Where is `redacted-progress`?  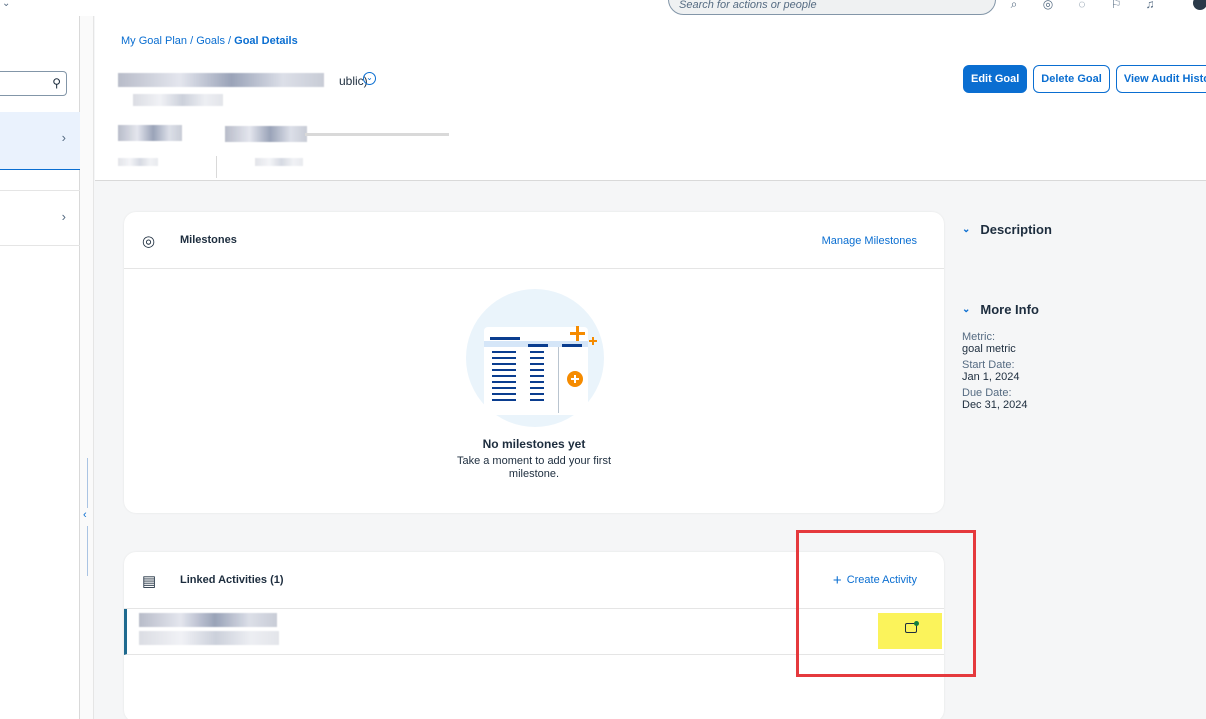 redacted-progress is located at coordinates (266, 134).